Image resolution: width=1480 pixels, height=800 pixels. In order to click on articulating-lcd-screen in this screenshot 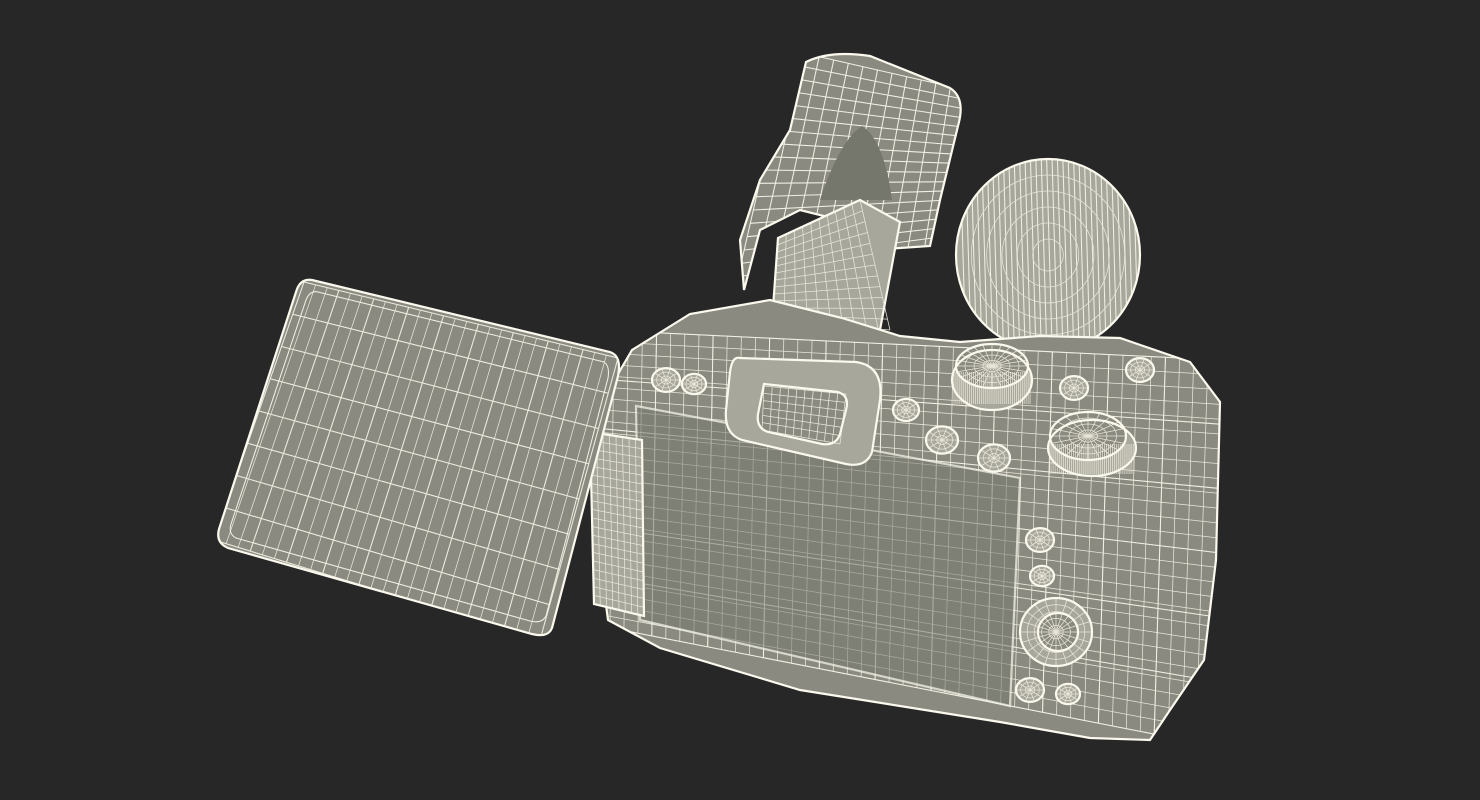, I will do `click(419, 457)`.